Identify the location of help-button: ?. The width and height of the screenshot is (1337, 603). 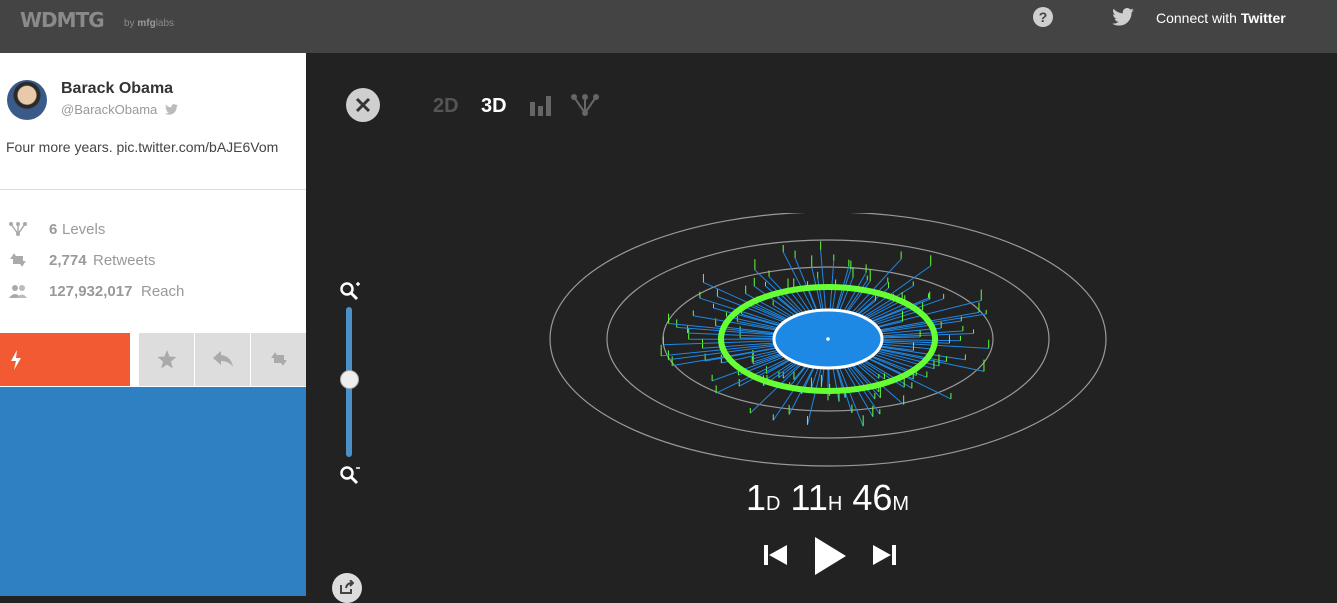
(1043, 17).